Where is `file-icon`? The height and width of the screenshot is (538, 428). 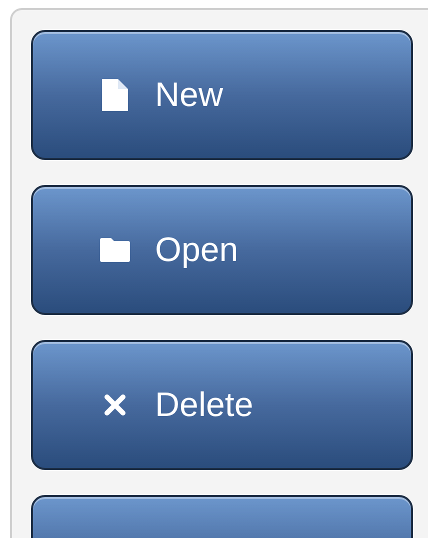
file-icon is located at coordinates (115, 95).